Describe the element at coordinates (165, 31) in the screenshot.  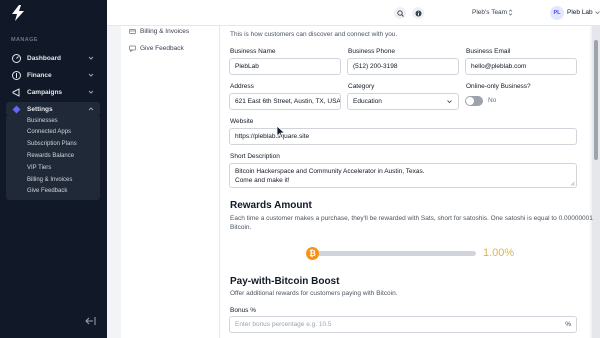
I see `settings-nav-label: Billing & Invoices` at that location.